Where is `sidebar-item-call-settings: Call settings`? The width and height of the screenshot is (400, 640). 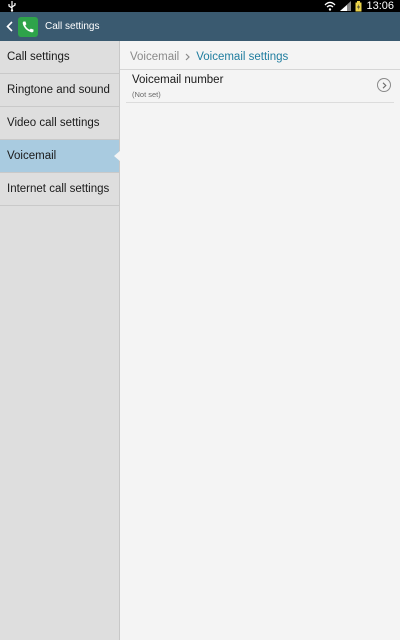 sidebar-item-call-settings: Call settings is located at coordinates (59, 57).